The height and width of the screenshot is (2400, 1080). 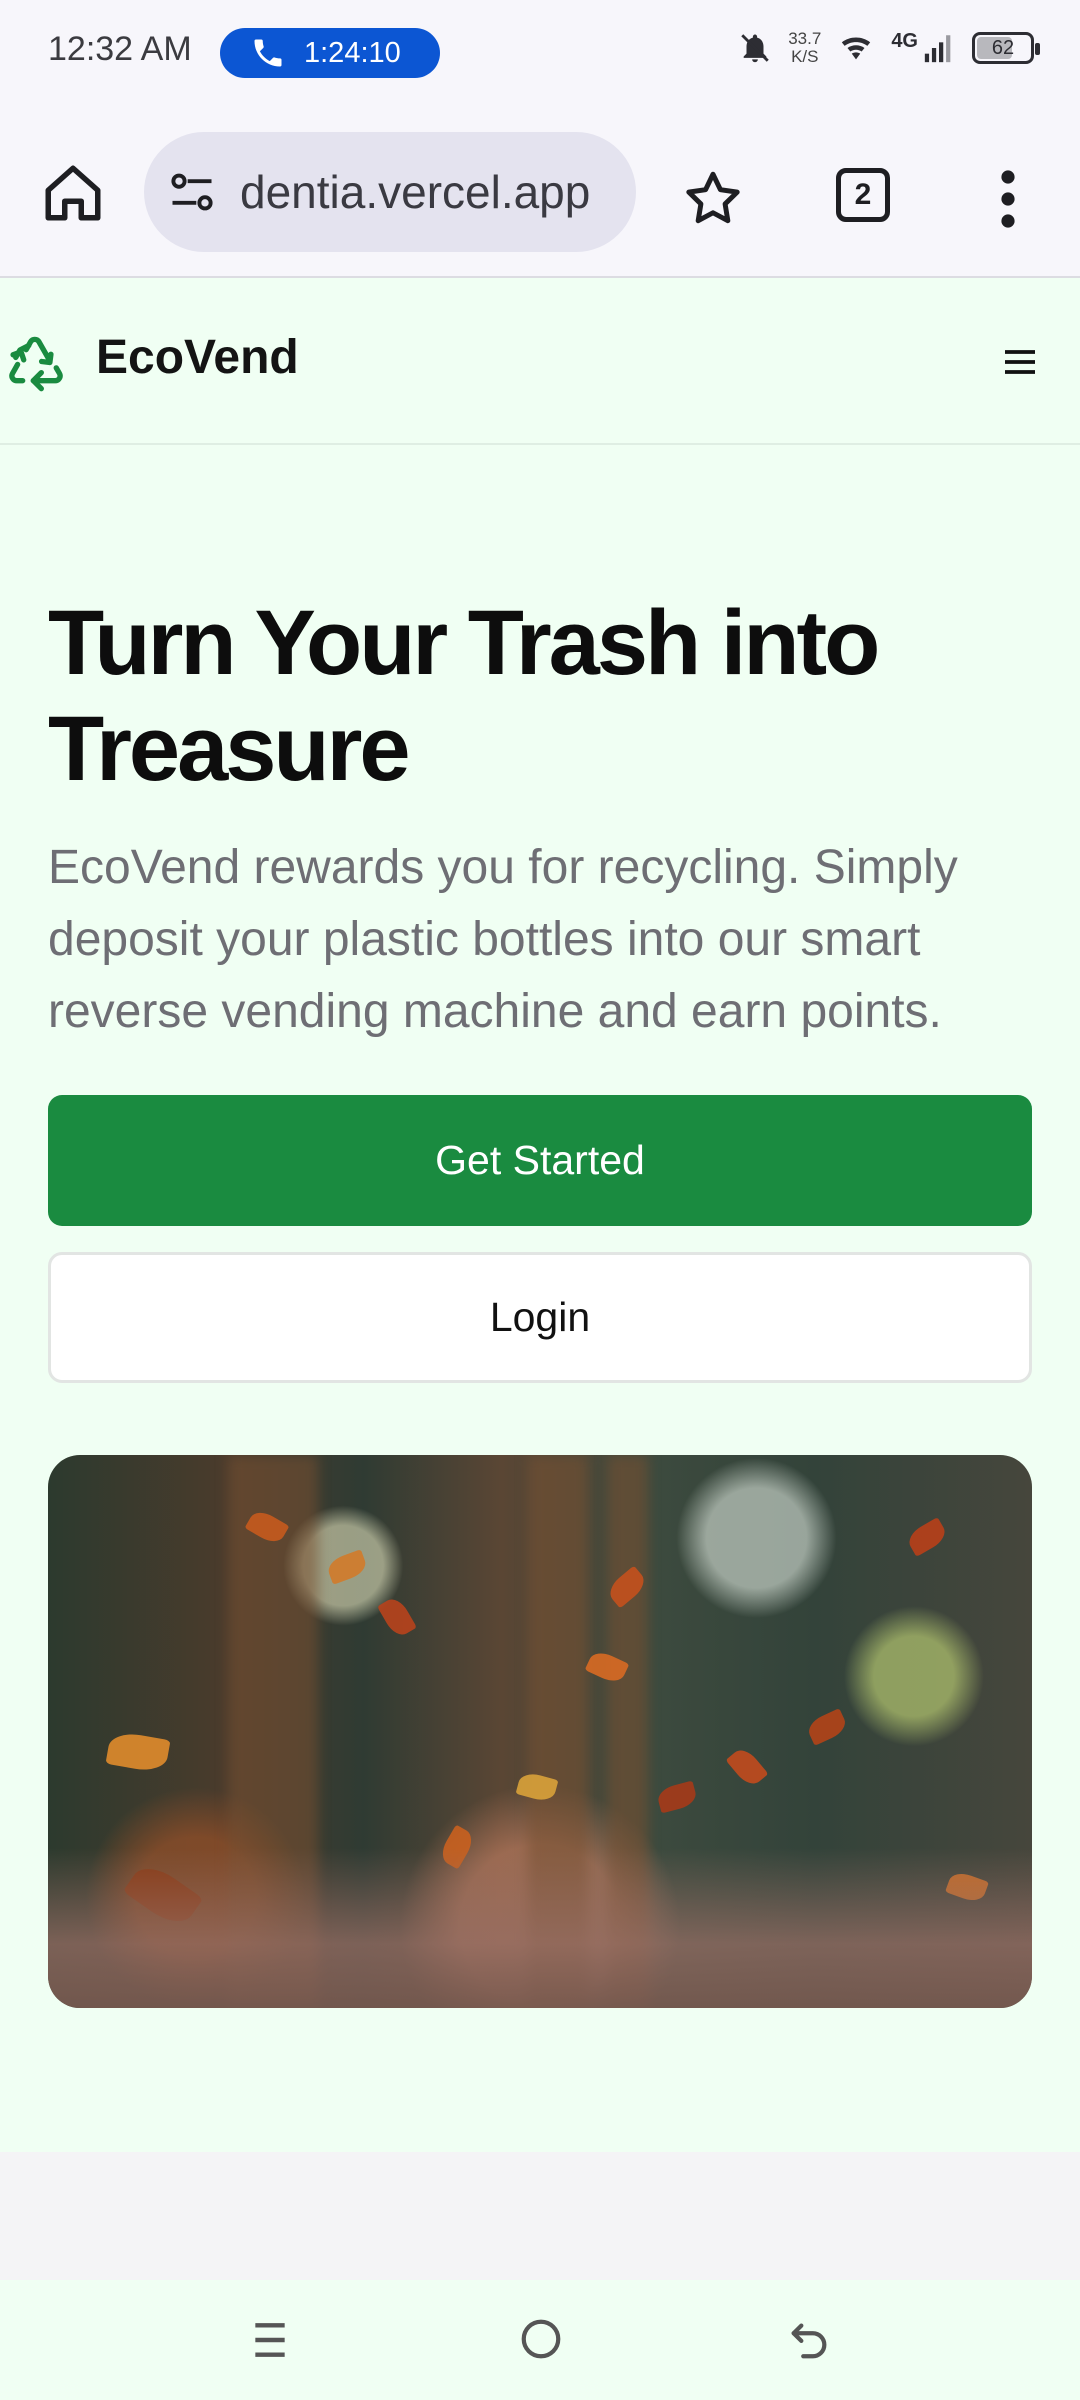 What do you see at coordinates (73, 193) in the screenshot?
I see `home-icon` at bounding box center [73, 193].